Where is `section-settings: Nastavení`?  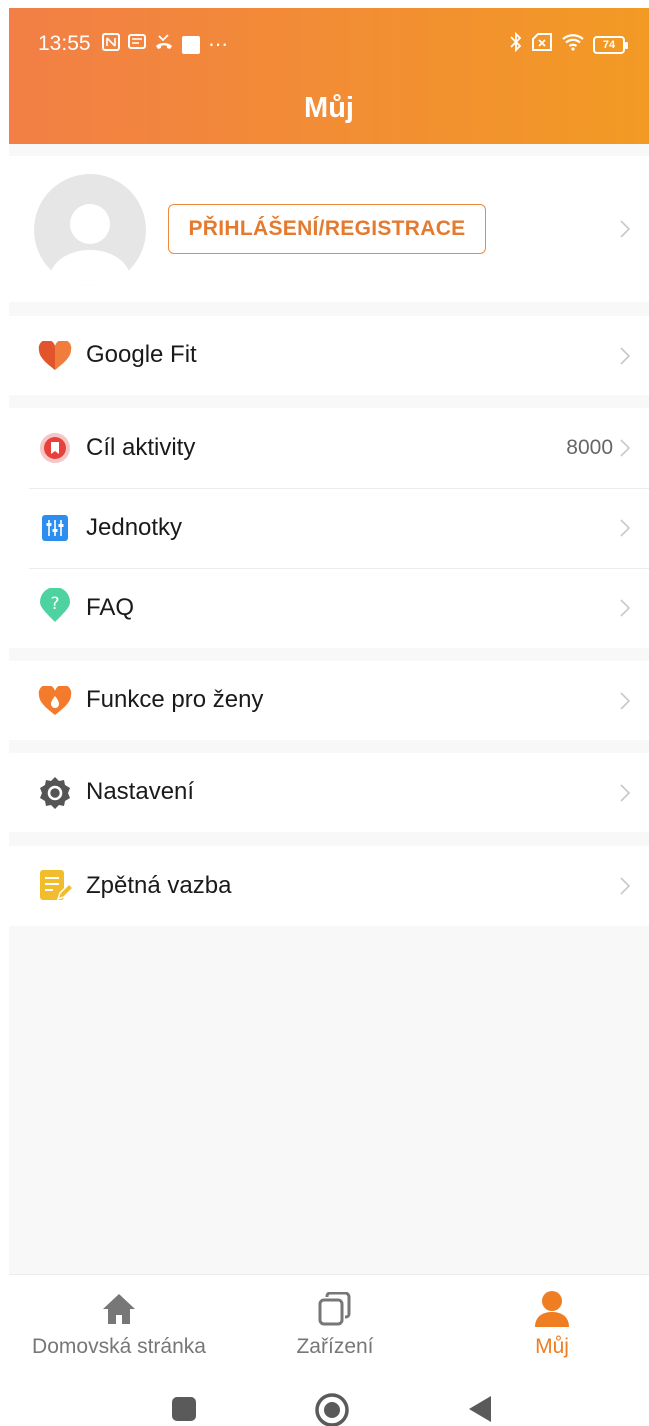
section-settings: Nastavení is located at coordinates (329, 792).